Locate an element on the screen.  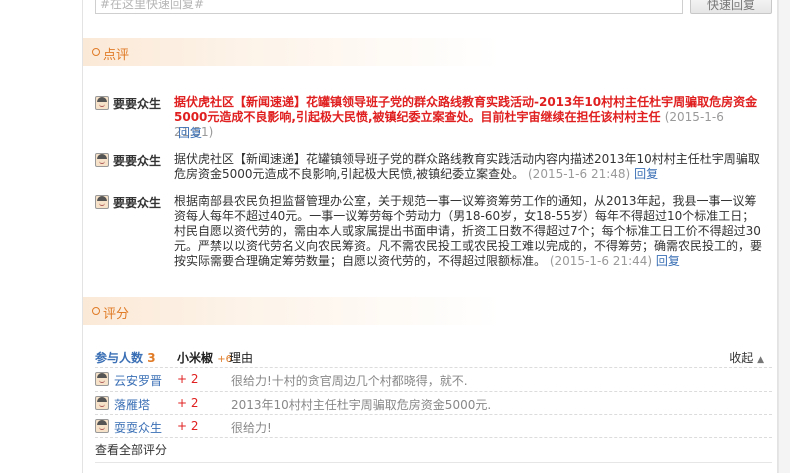
participants-label: 参与人数 is located at coordinates (119, 358).